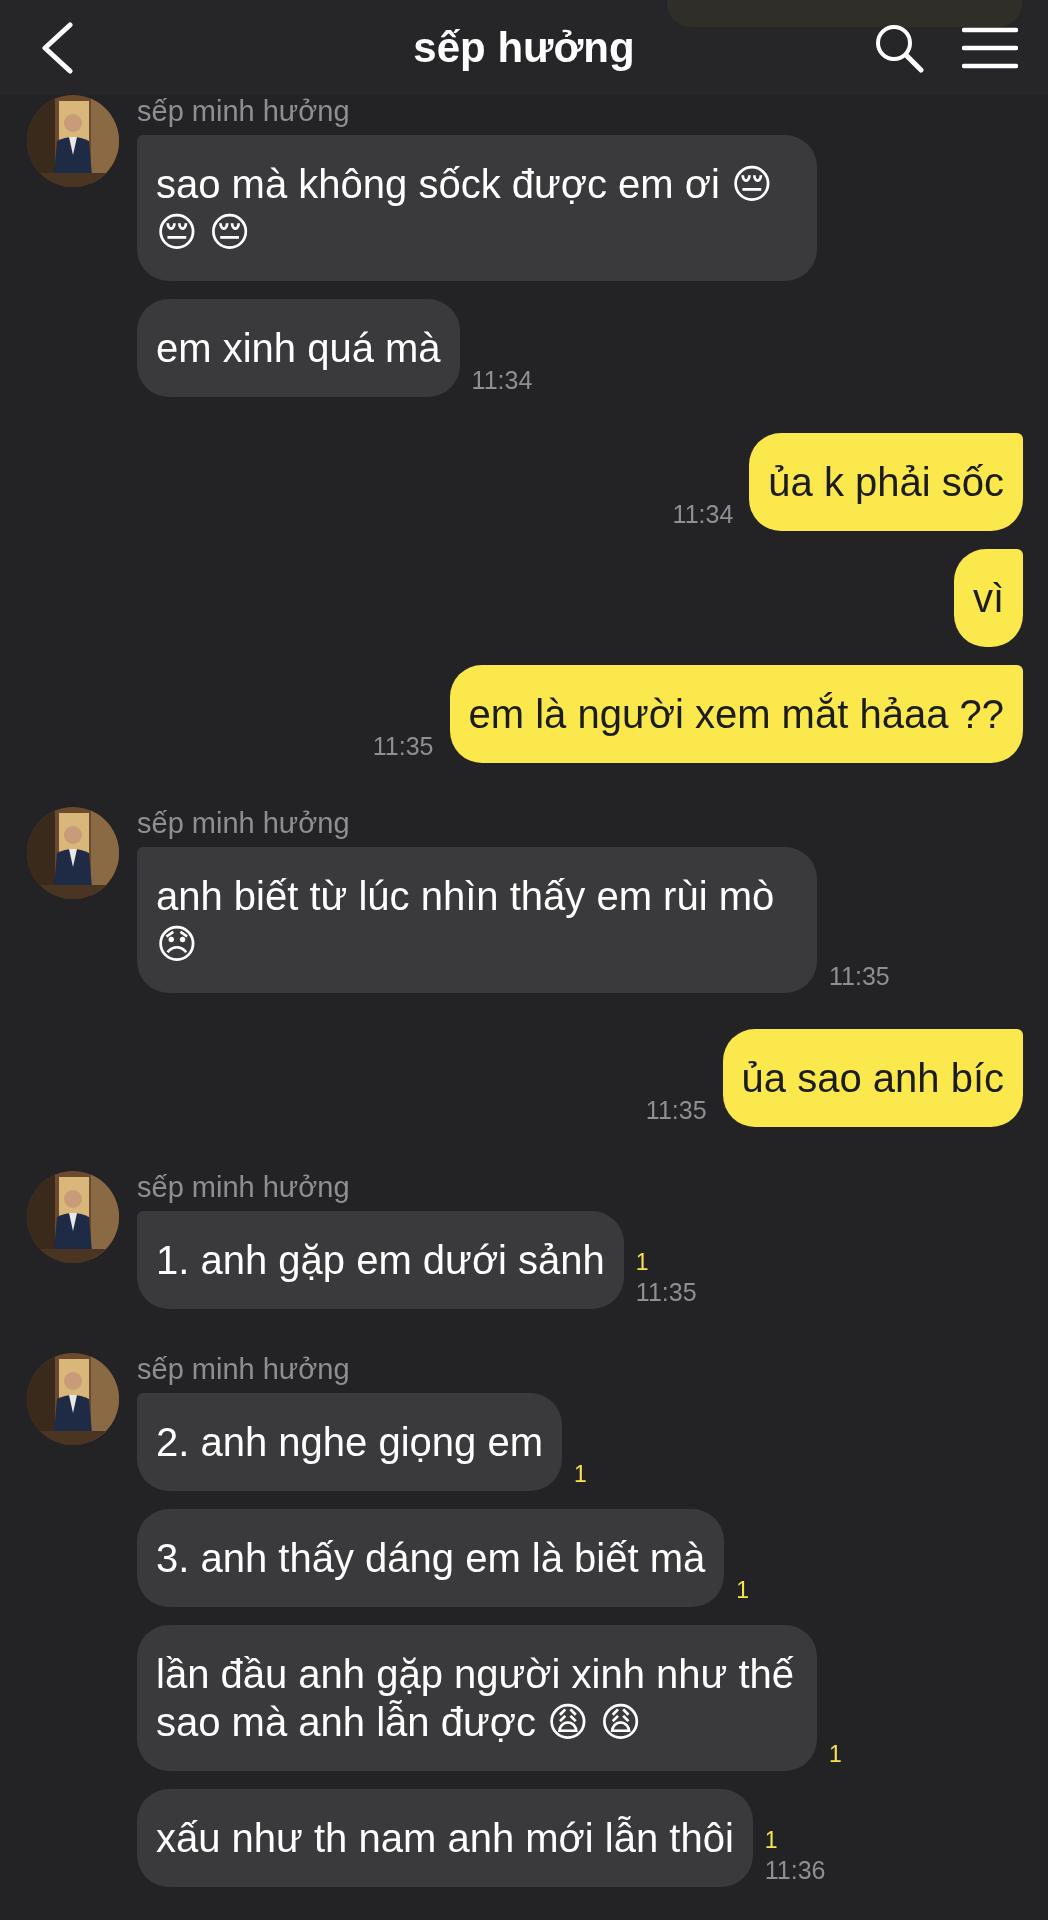 Image resolution: width=1048 pixels, height=1920 pixels. What do you see at coordinates (988, 598) in the screenshot?
I see `message-bubble: vì` at bounding box center [988, 598].